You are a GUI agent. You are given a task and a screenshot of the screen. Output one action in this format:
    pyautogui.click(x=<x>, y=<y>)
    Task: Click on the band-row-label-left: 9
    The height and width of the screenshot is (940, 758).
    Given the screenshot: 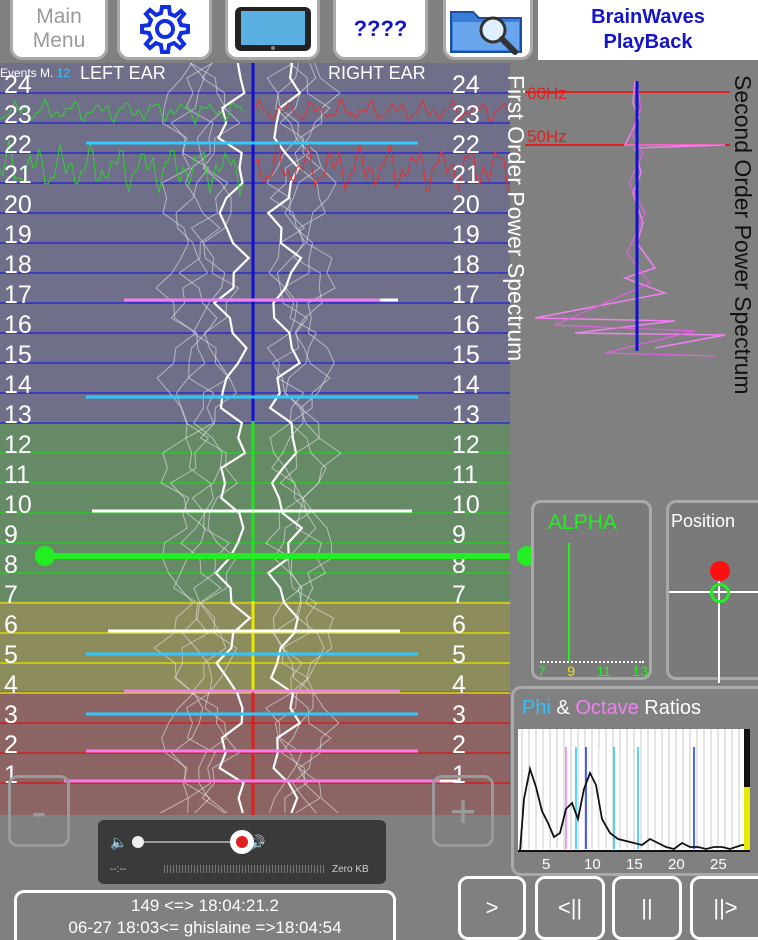 What is the action you would take?
    pyautogui.click(x=11, y=535)
    